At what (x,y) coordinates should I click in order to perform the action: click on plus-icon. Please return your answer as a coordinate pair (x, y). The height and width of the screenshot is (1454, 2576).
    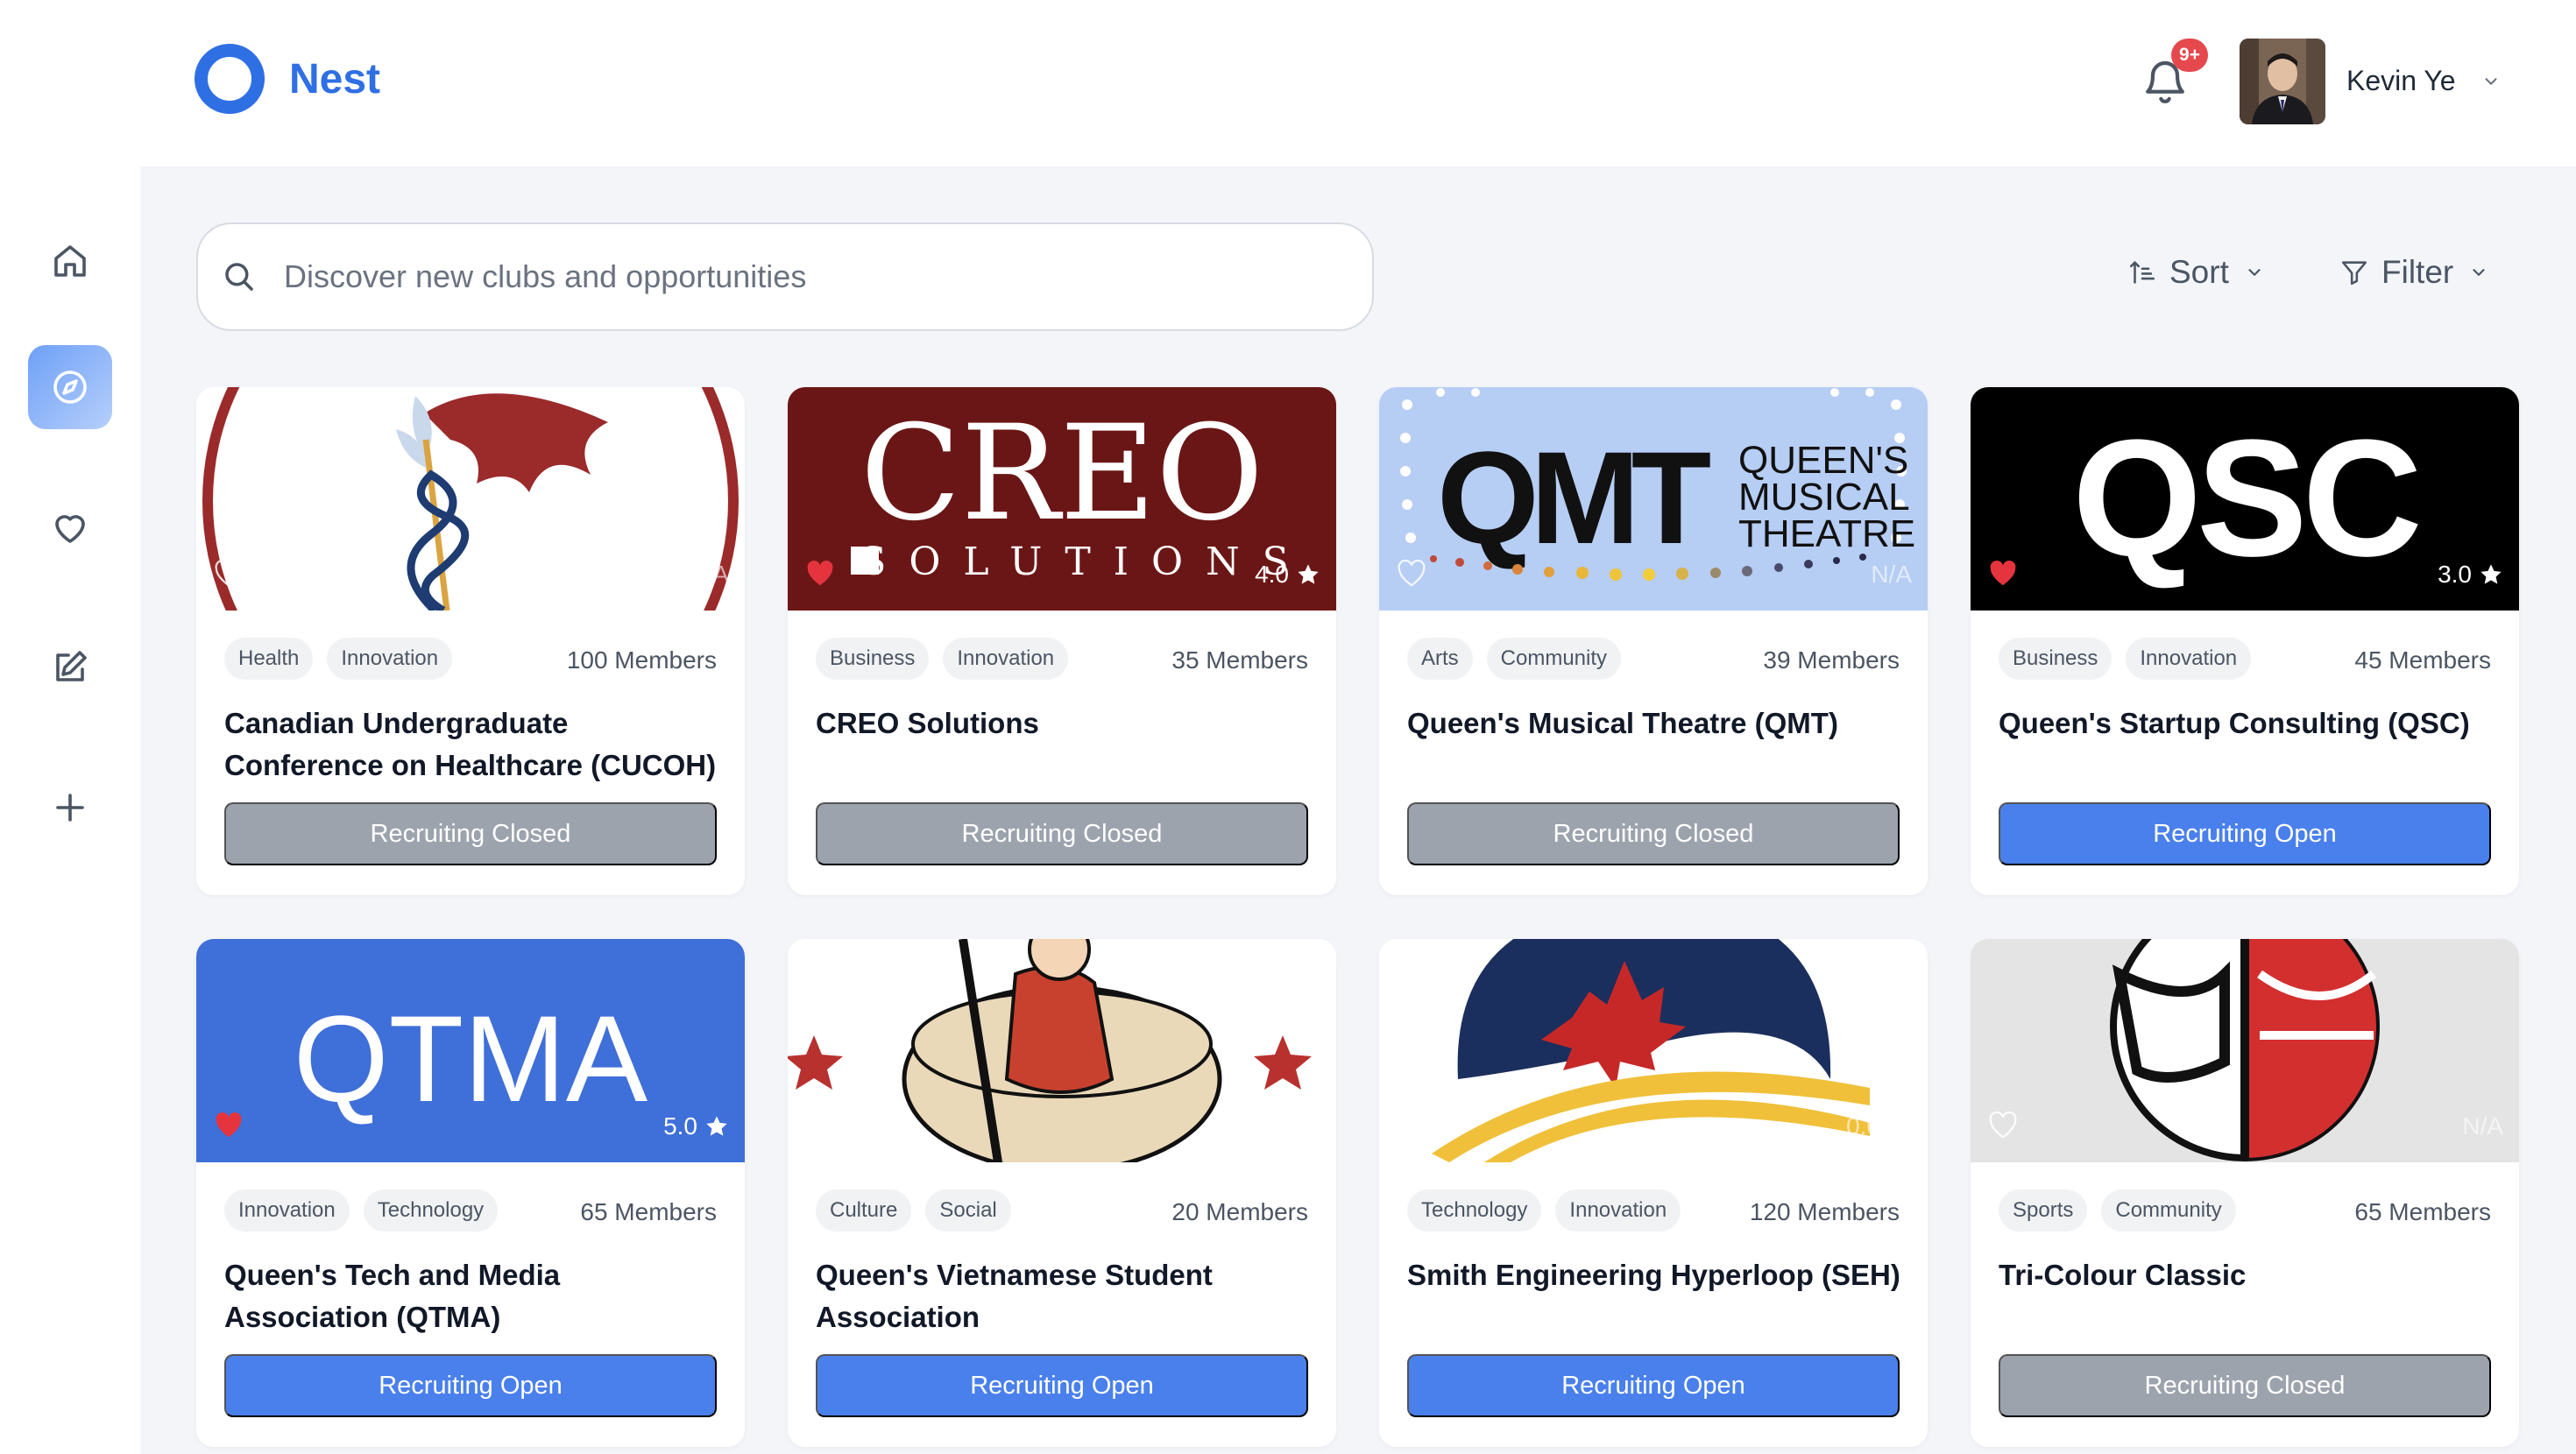
    Looking at the image, I should click on (70, 808).